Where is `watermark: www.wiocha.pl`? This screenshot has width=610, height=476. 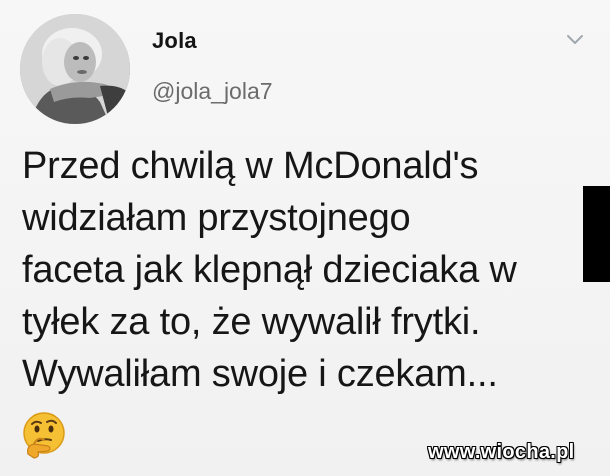 watermark: www.wiocha.pl is located at coordinates (501, 452).